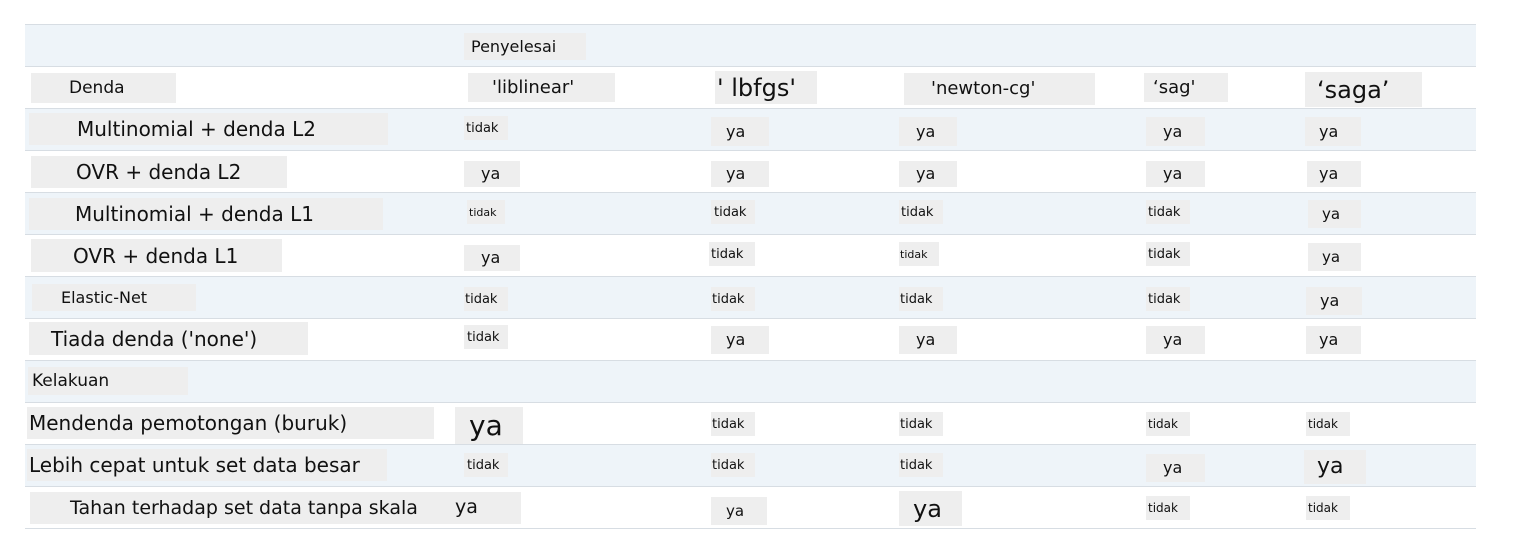 This screenshot has width=1530, height=558. Describe the element at coordinates (156, 255) in the screenshot. I see `row-label: OVR + denda L1` at that location.